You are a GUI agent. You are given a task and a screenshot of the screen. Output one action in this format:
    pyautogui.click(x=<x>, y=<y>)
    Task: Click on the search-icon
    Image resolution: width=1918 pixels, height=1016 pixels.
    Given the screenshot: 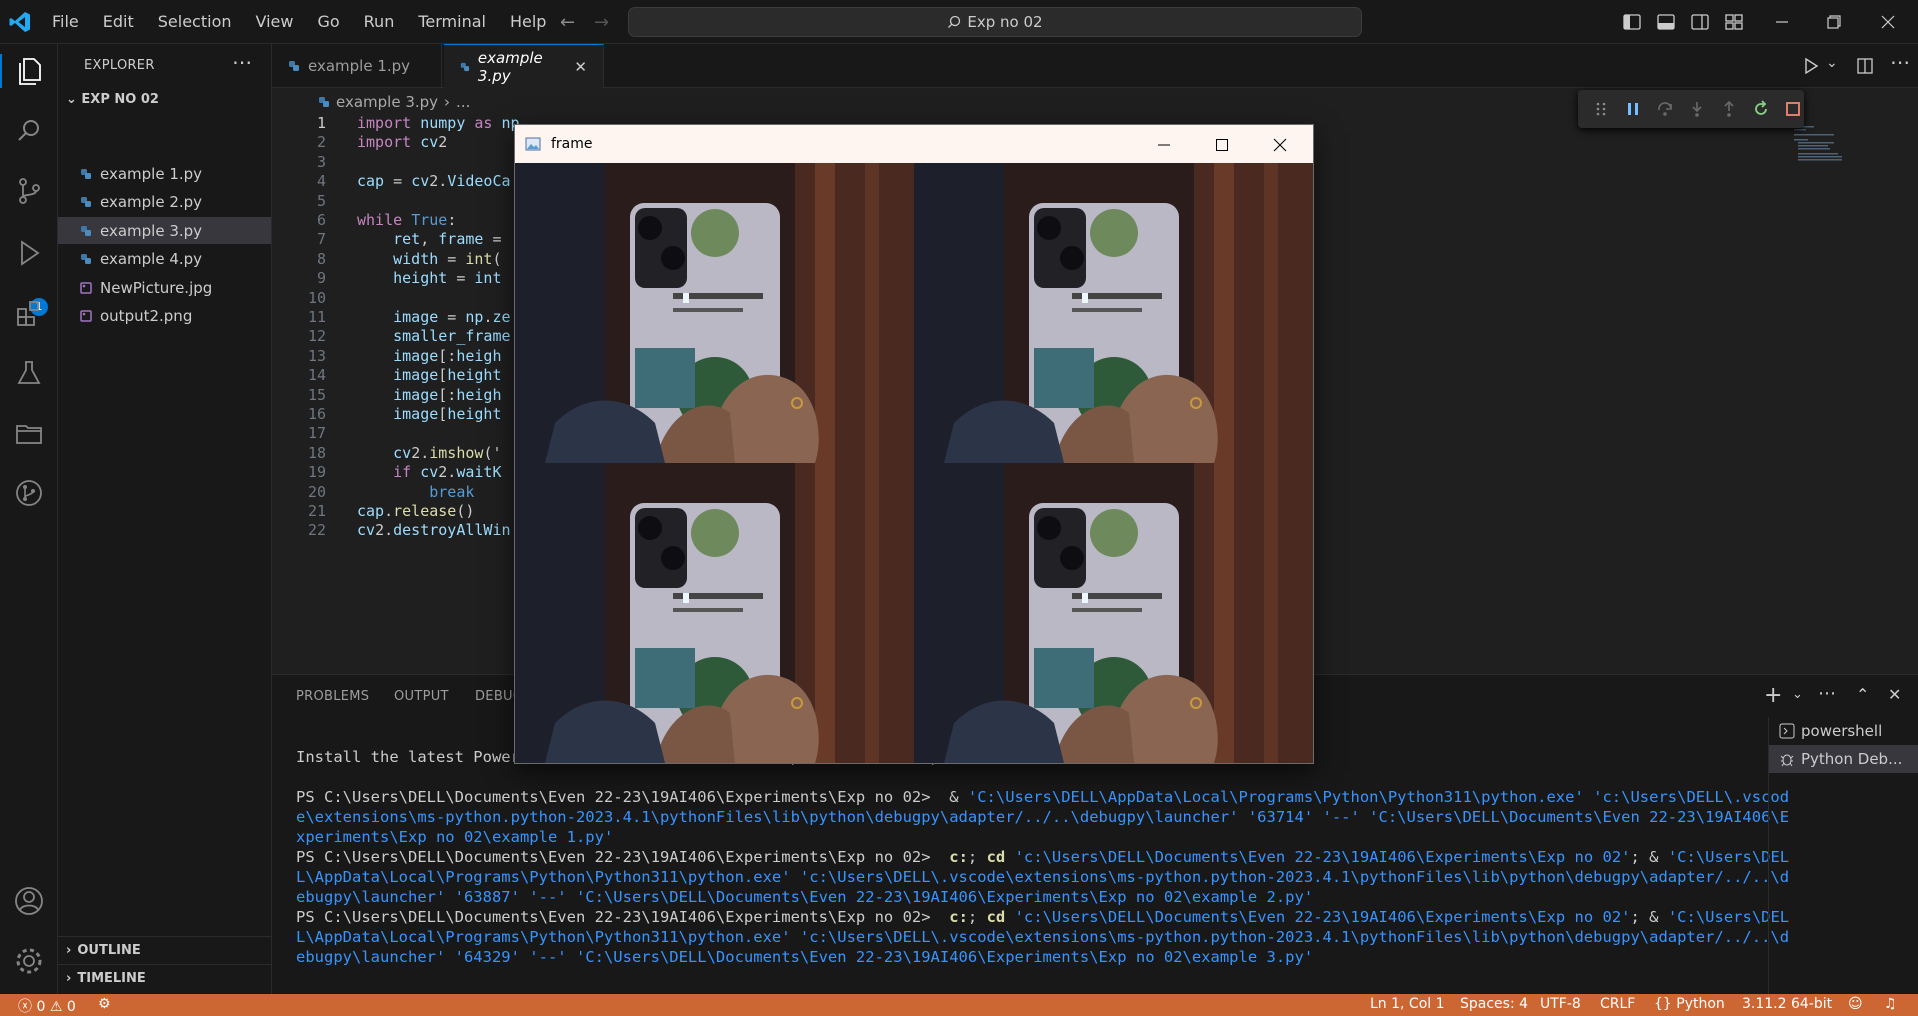 What is the action you would take?
    pyautogui.click(x=954, y=21)
    